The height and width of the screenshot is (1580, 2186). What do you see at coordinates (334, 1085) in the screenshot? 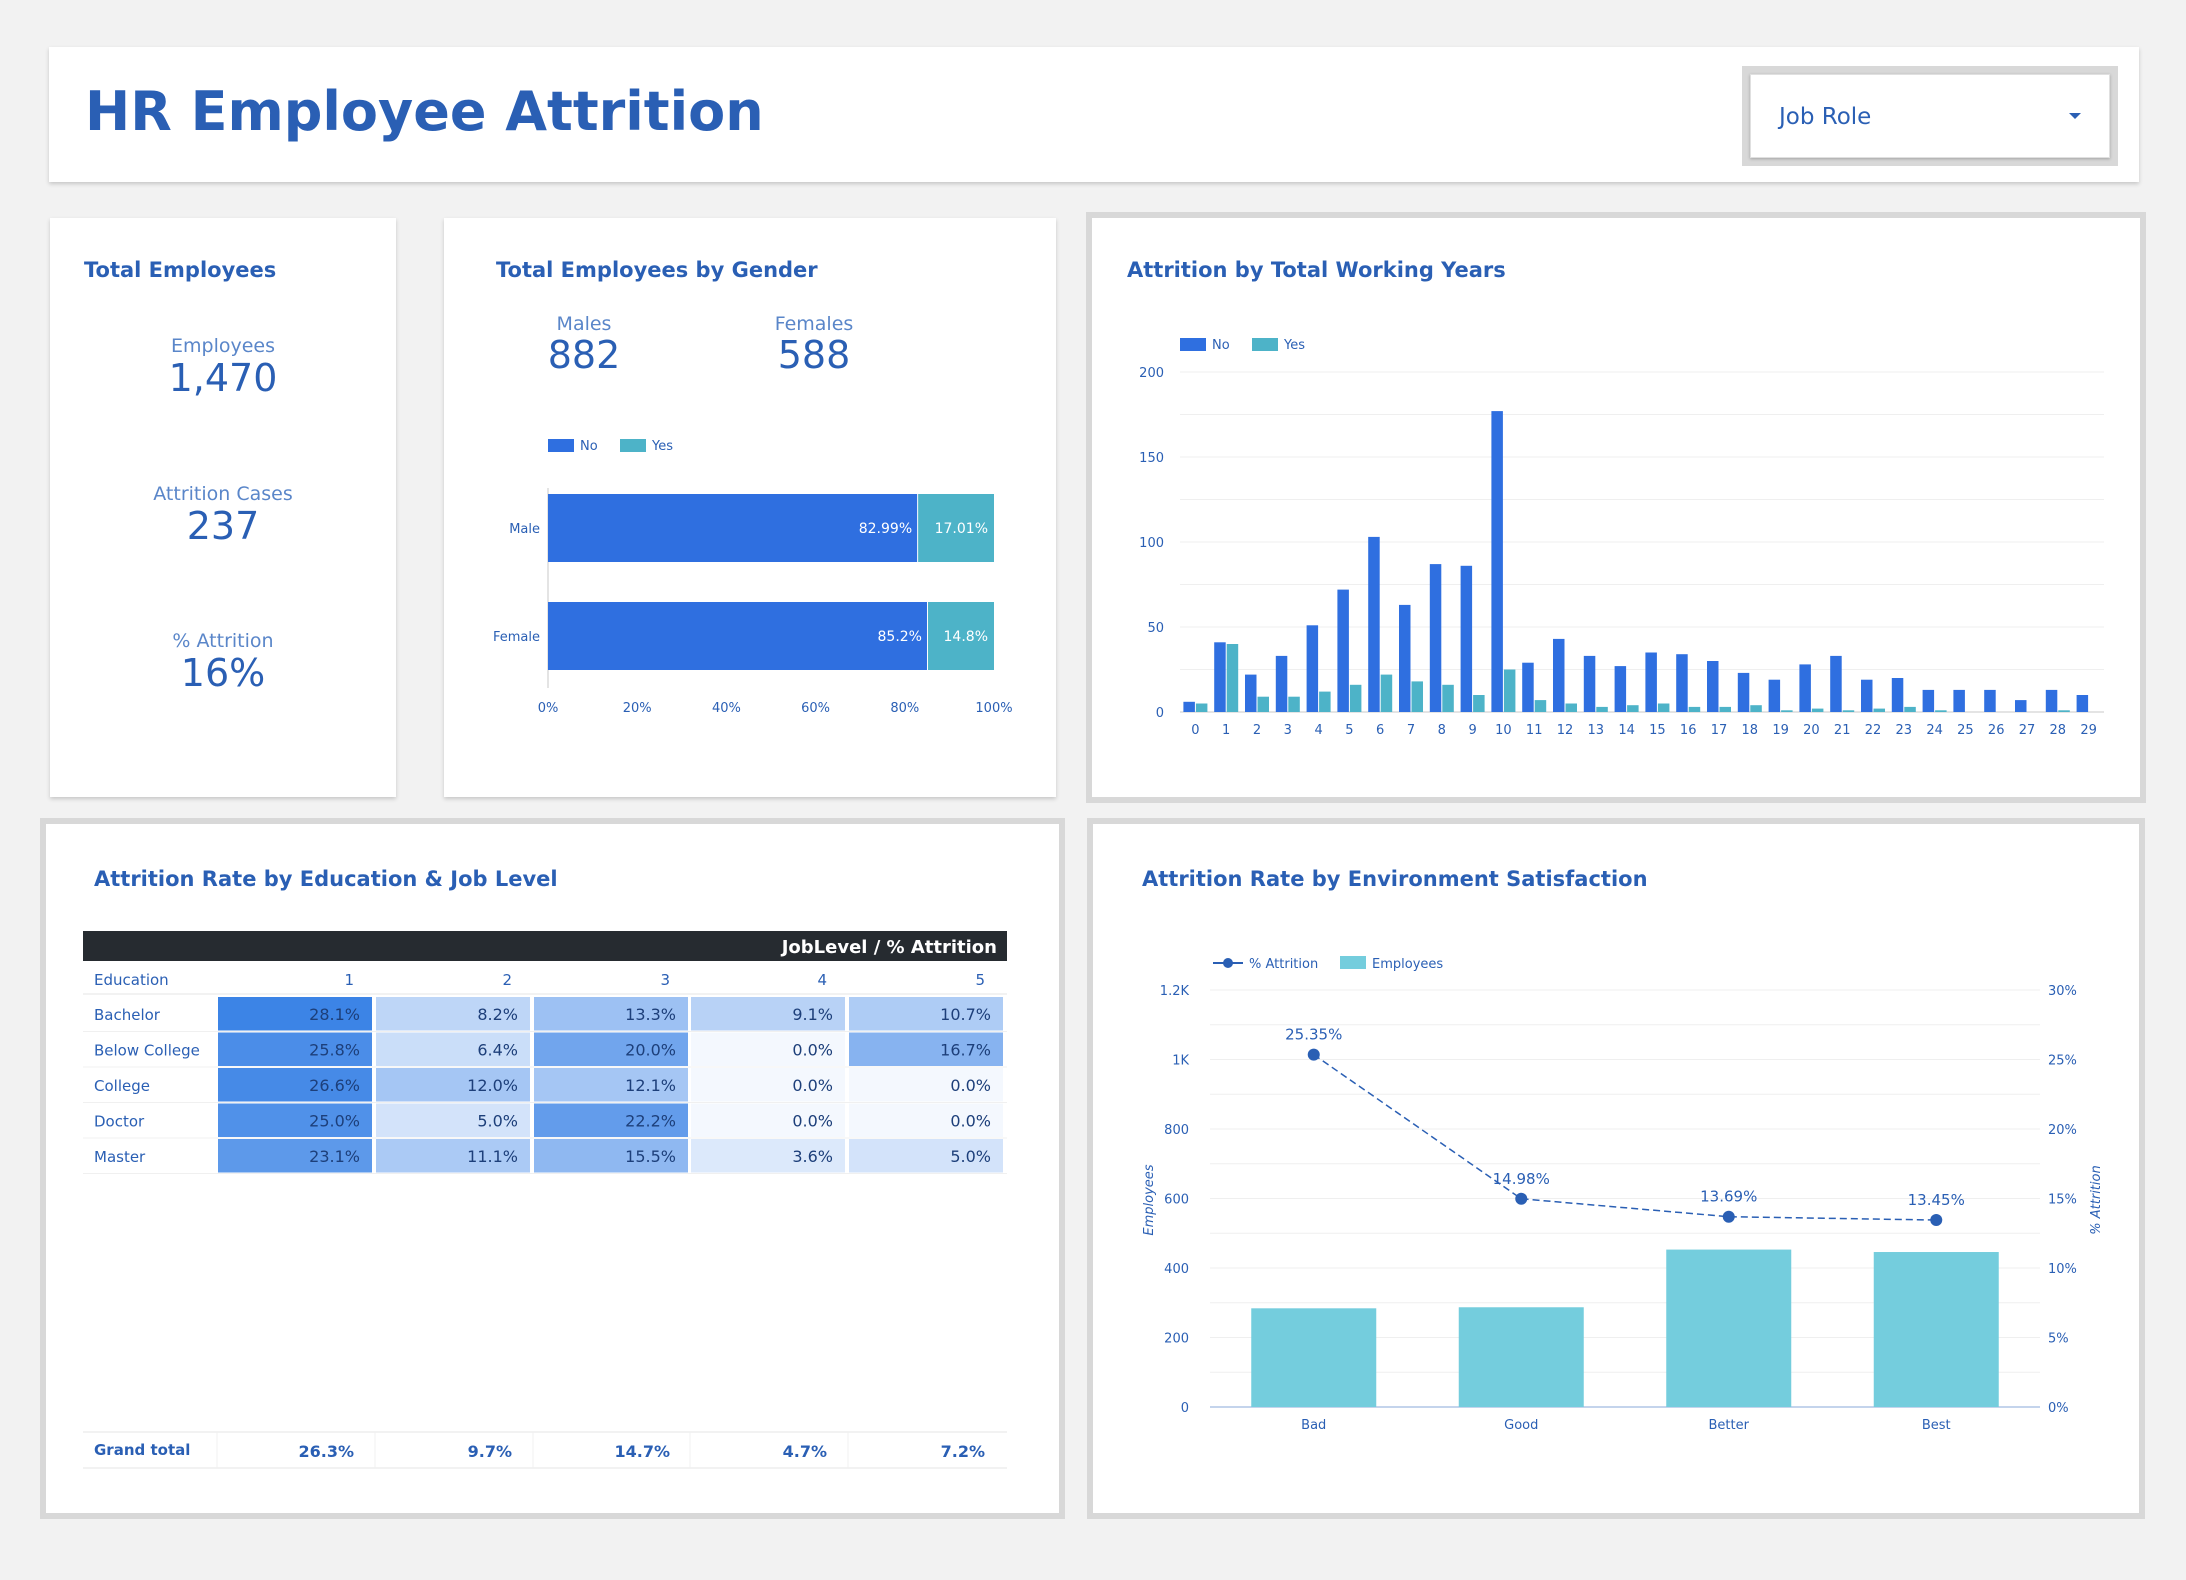
I see `heat-cell-value: 26.6%` at bounding box center [334, 1085].